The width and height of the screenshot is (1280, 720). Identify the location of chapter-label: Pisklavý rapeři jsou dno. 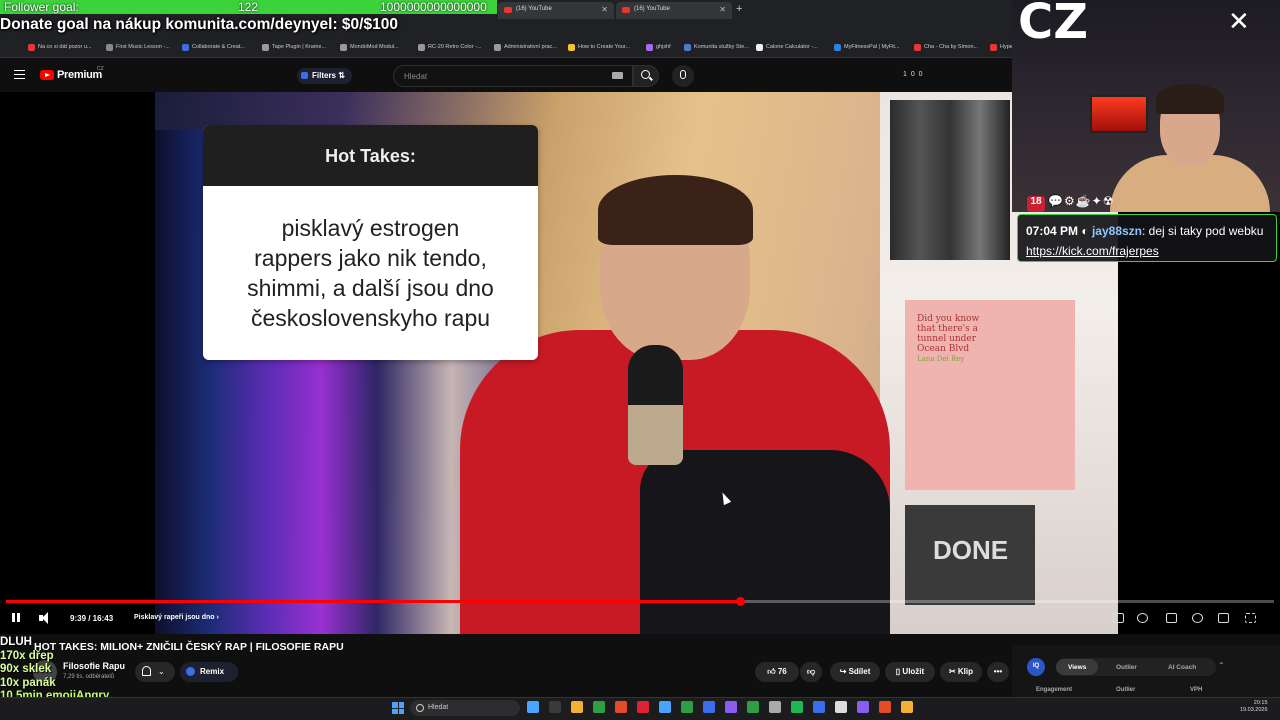
(174, 617).